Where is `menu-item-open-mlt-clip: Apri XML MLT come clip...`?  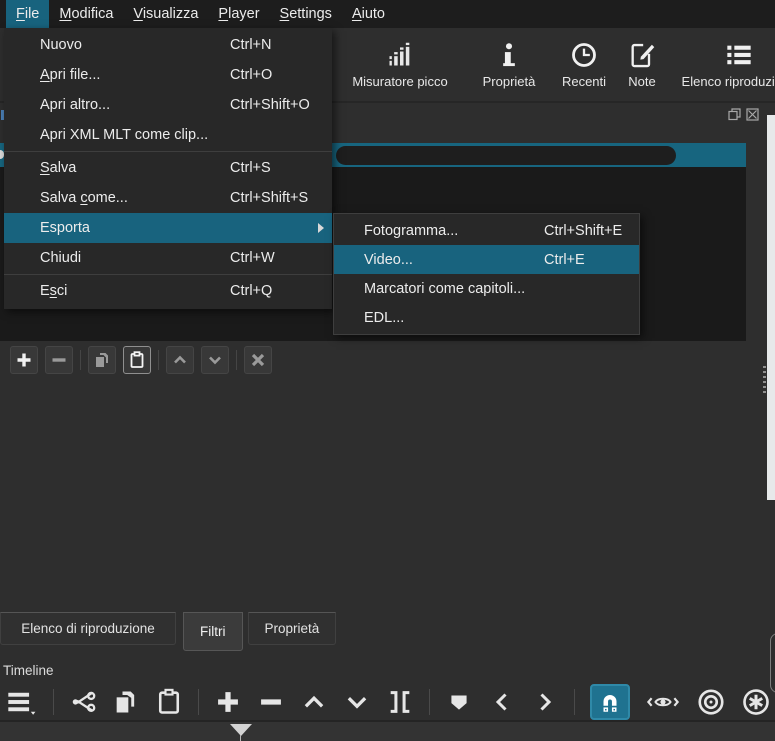
menu-item-open-mlt-clip: Apri XML MLT come clip... is located at coordinates (168, 135).